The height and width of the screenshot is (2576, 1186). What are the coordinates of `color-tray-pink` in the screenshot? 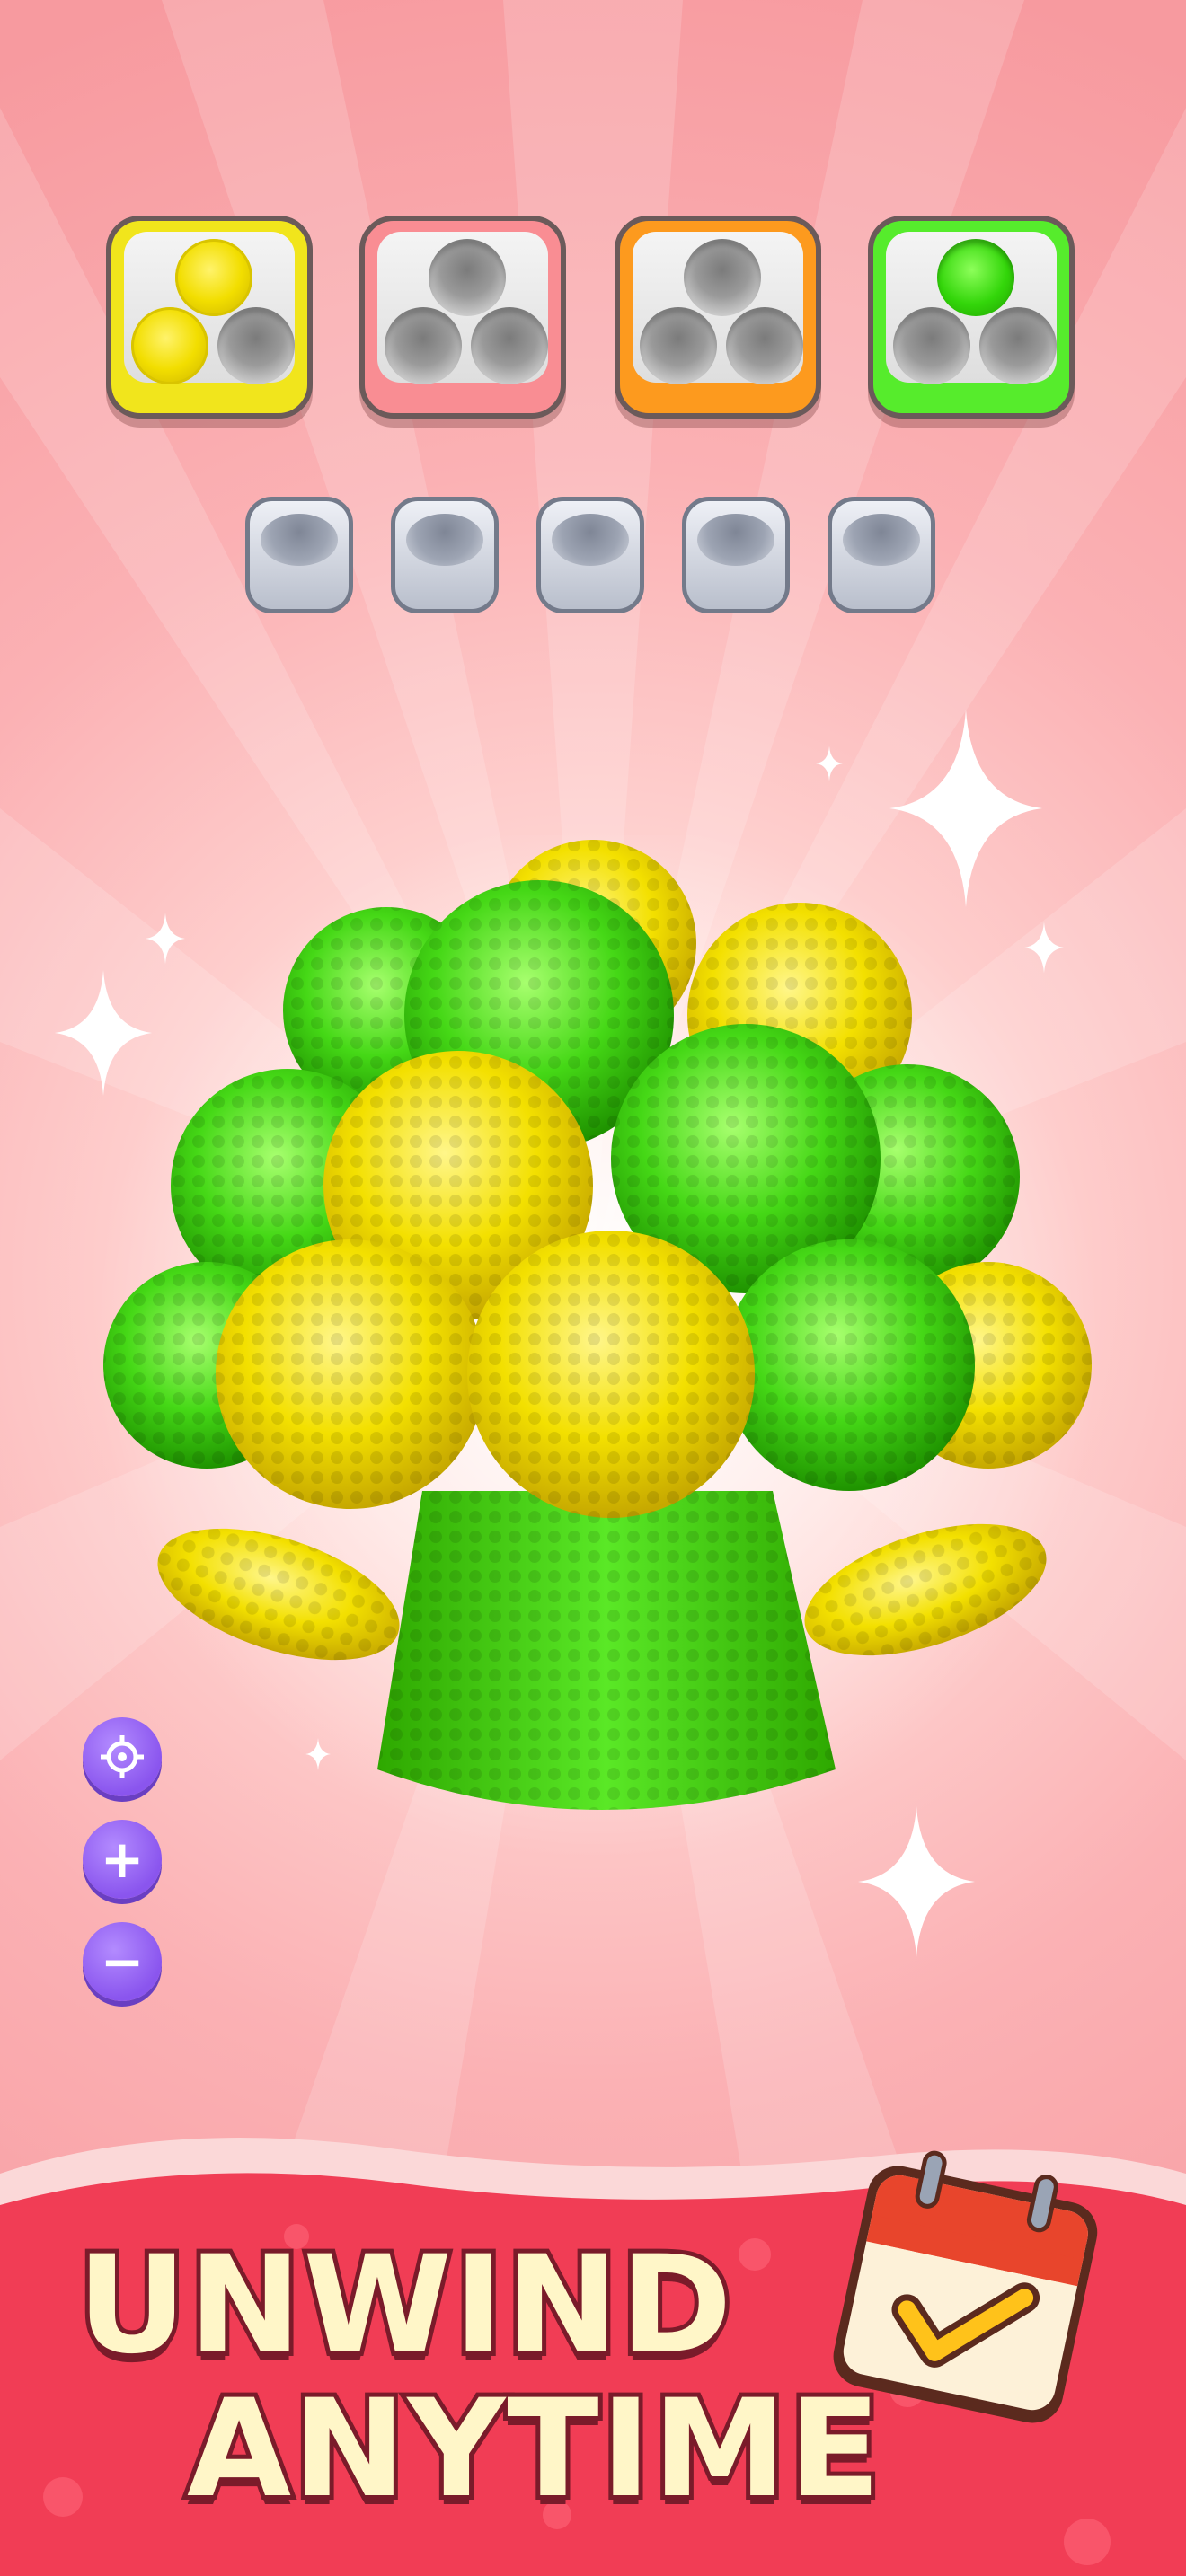 It's located at (462, 317).